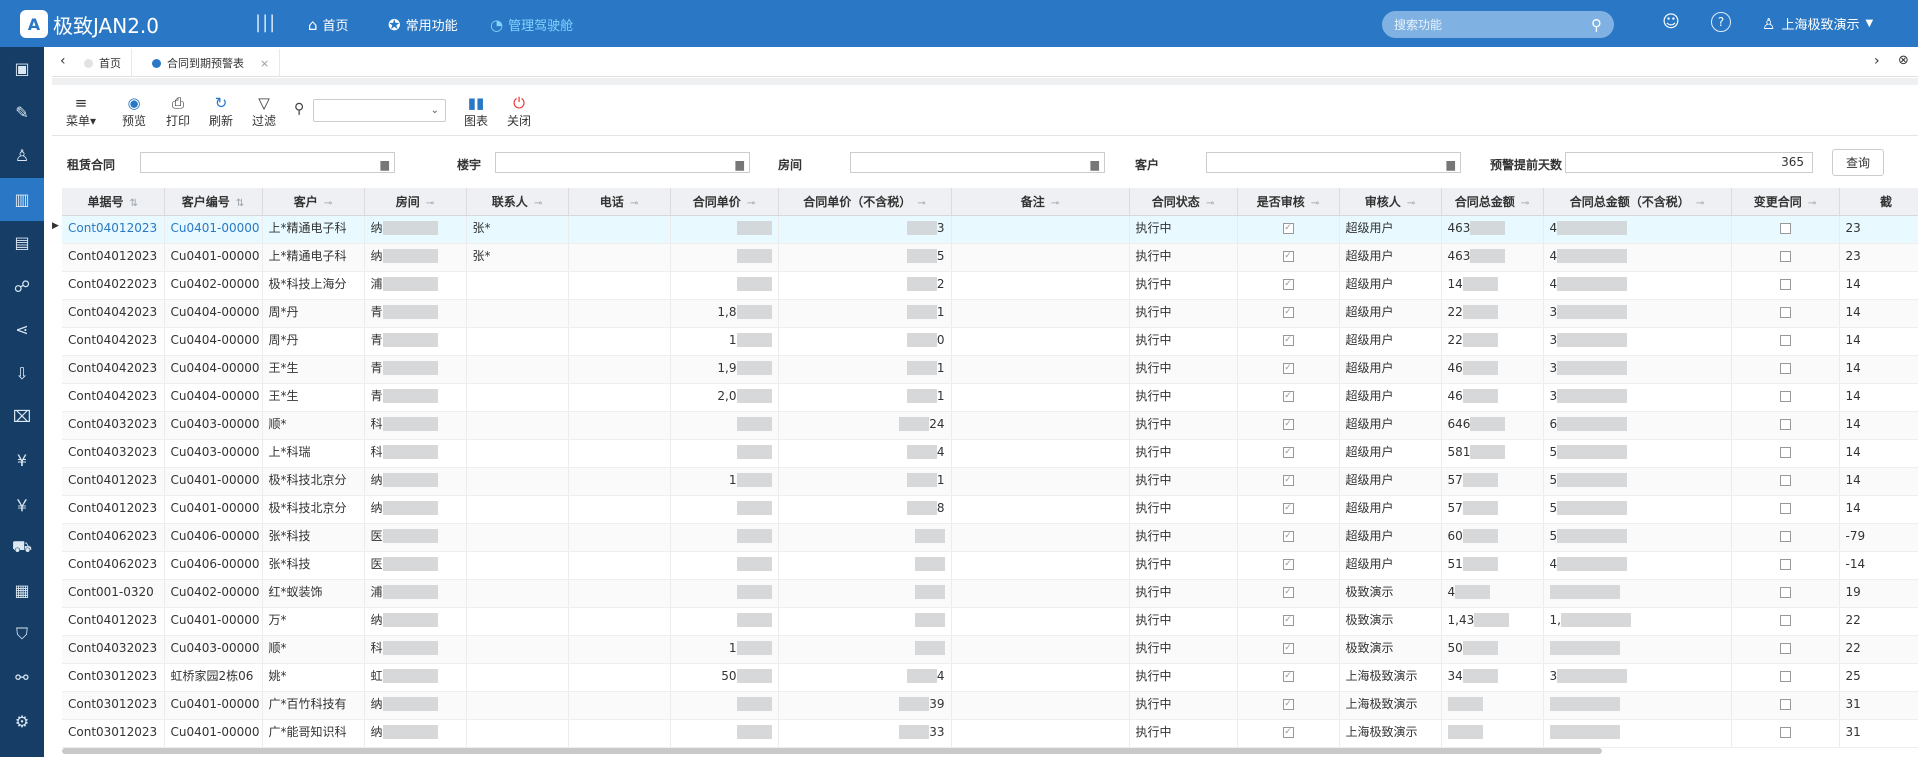 This screenshot has height=757, width=1918. I want to click on user-menu: ♙ 上海极致演示 ▼, so click(1817, 24).